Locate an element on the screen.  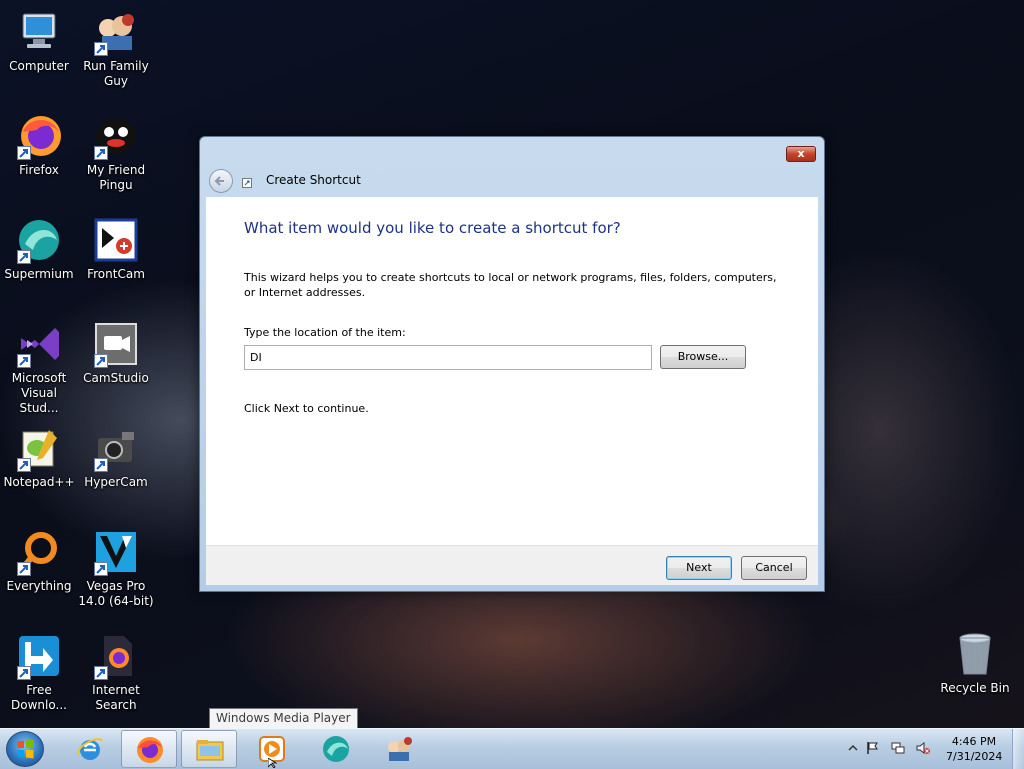
desktop-icon-notepad-plus-plus: Notepad++ is located at coordinates (39, 457).